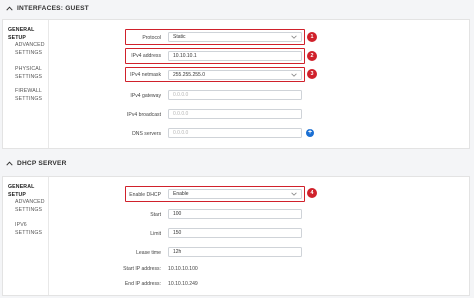 The height and width of the screenshot is (298, 474). I want to click on marker-4-badge: 4, so click(312, 193).